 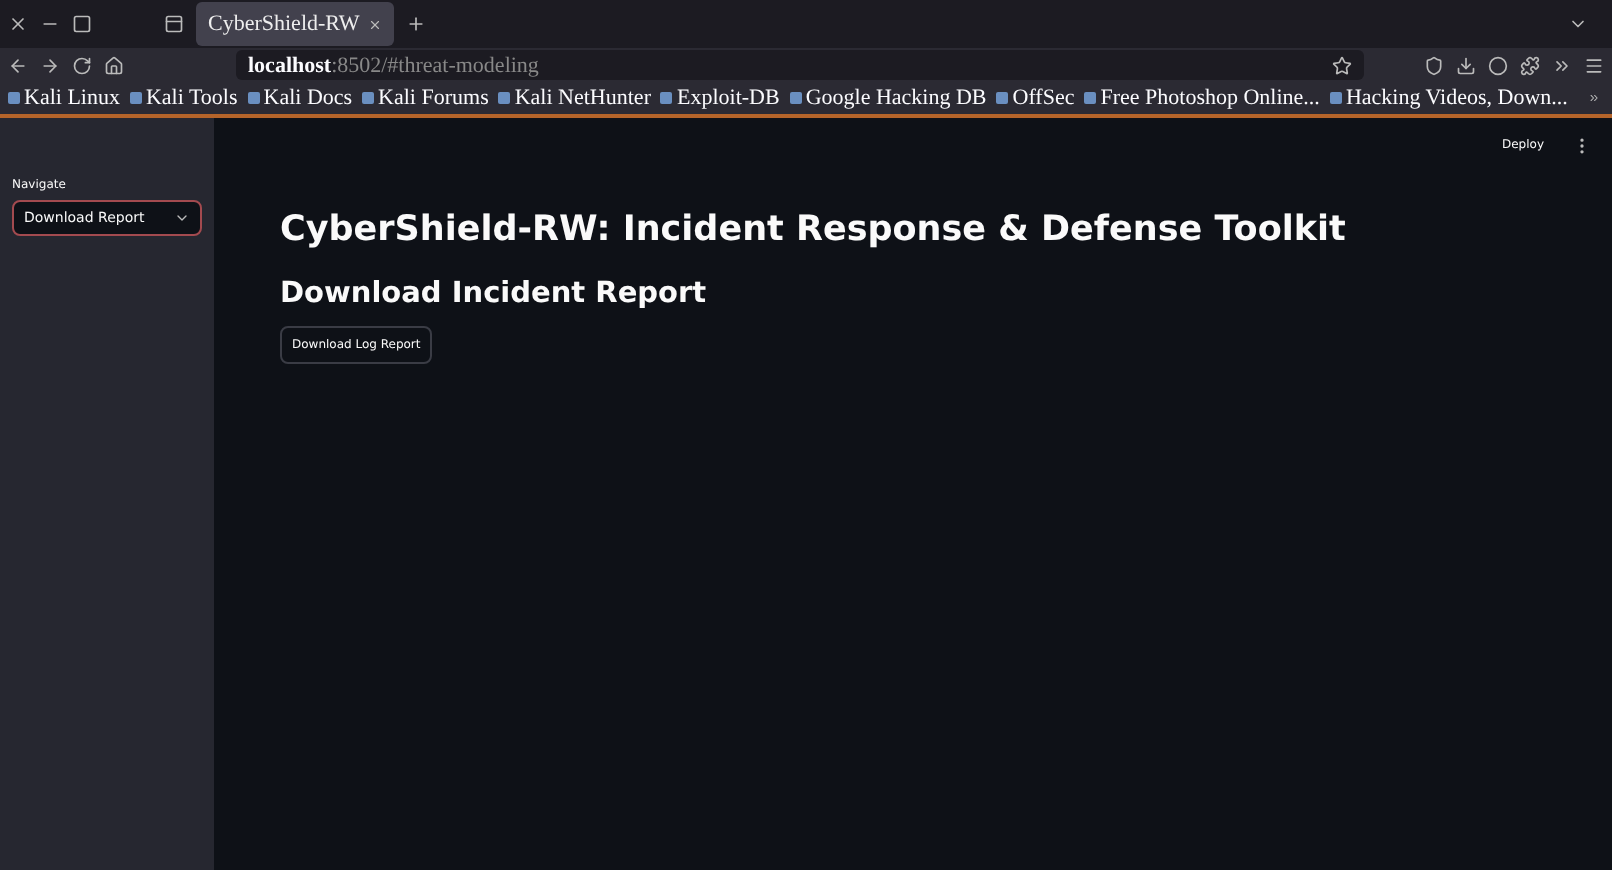 What do you see at coordinates (82, 65) in the screenshot?
I see `reload-icon` at bounding box center [82, 65].